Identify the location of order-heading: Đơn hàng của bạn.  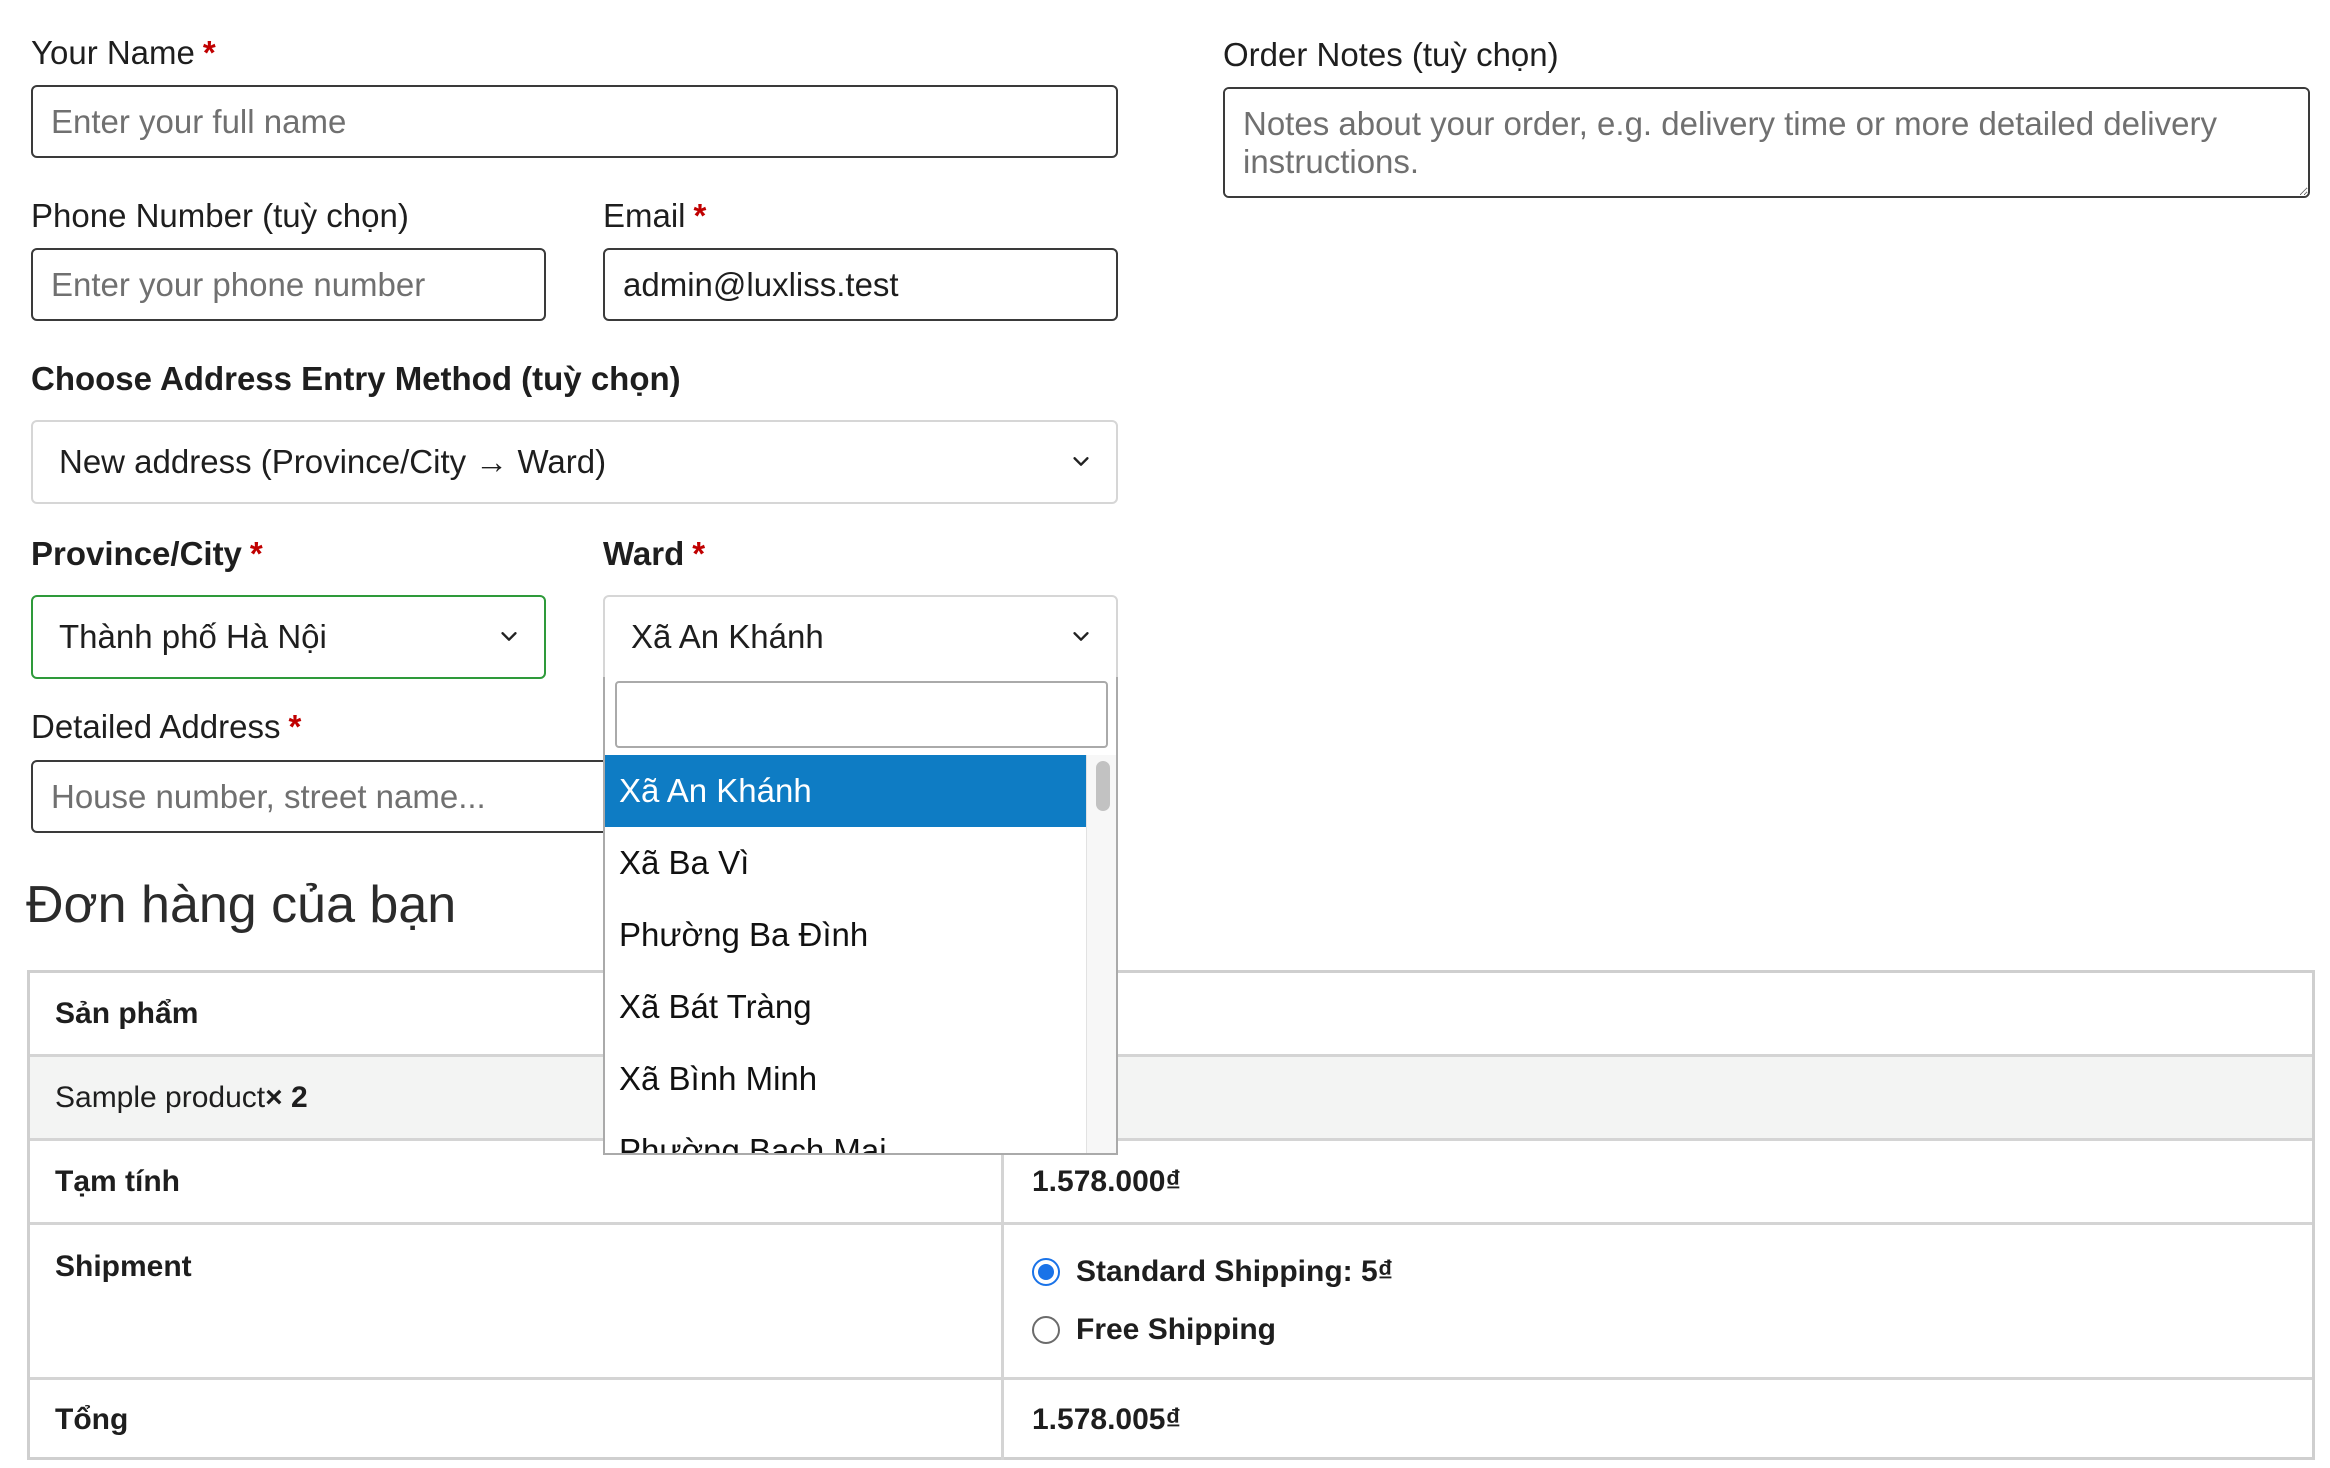
(241, 905).